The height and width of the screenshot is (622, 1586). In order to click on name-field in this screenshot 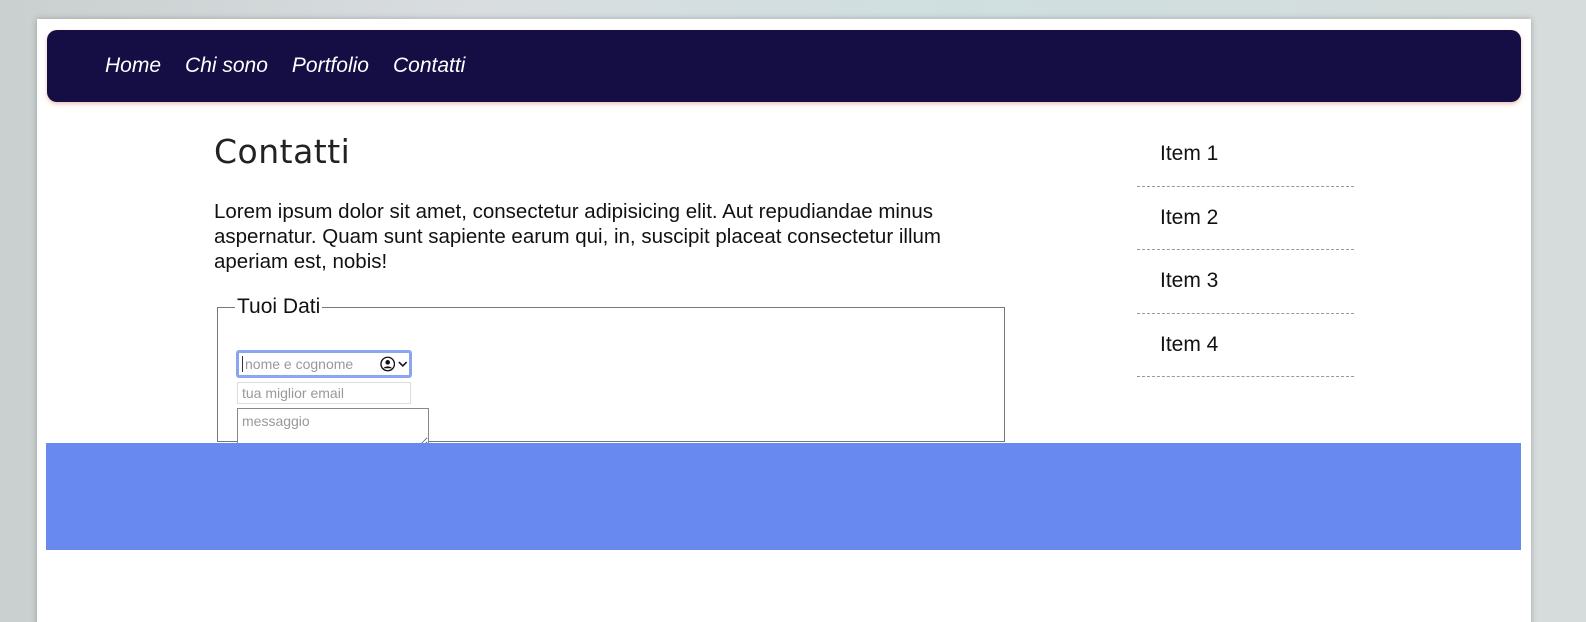, I will do `click(324, 364)`.